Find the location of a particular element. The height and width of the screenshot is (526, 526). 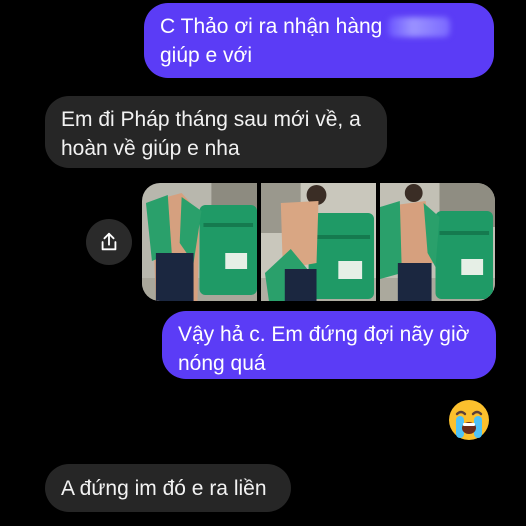

sent-message-bubble: Vậy hả c. Em đứng đợi nãy giờ nóng quá is located at coordinates (329, 345).